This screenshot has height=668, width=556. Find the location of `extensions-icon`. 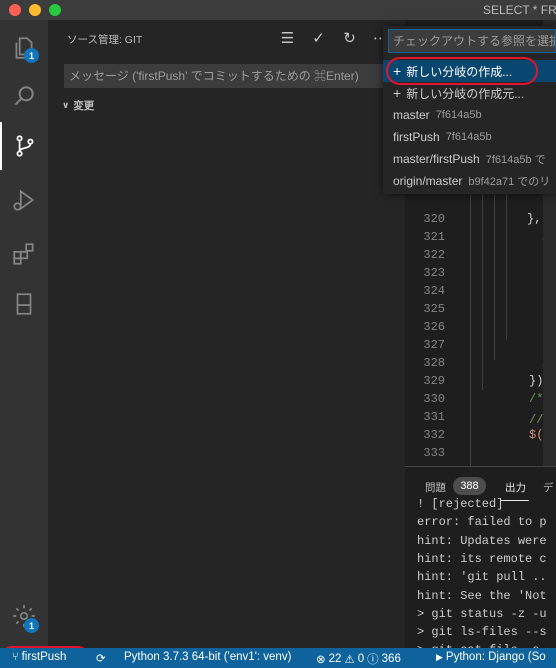

extensions-icon is located at coordinates (23, 254).